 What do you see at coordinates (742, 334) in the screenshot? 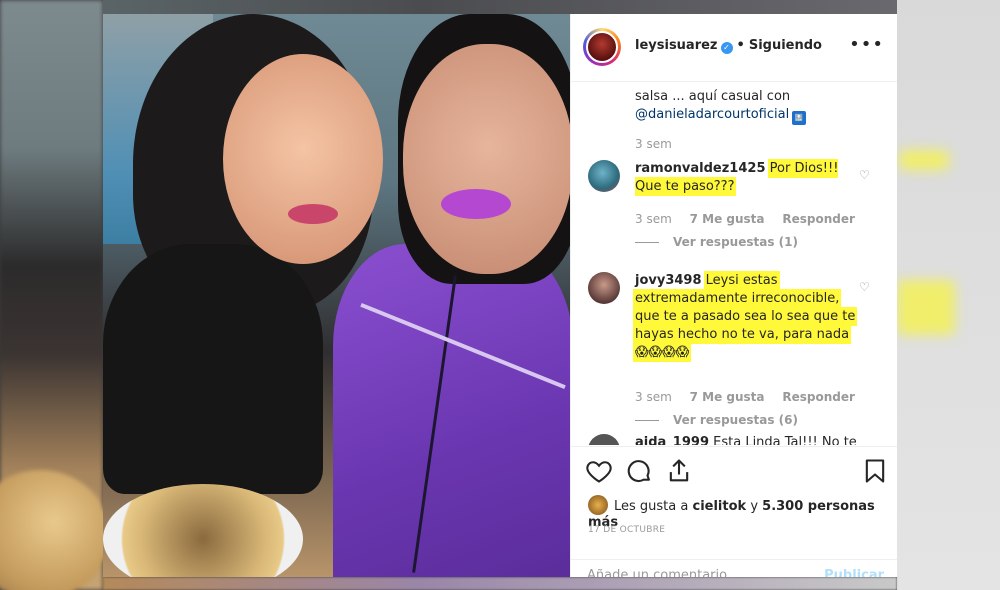
I see `comment-text-line: hayas hecho no te va, para nada` at bounding box center [742, 334].